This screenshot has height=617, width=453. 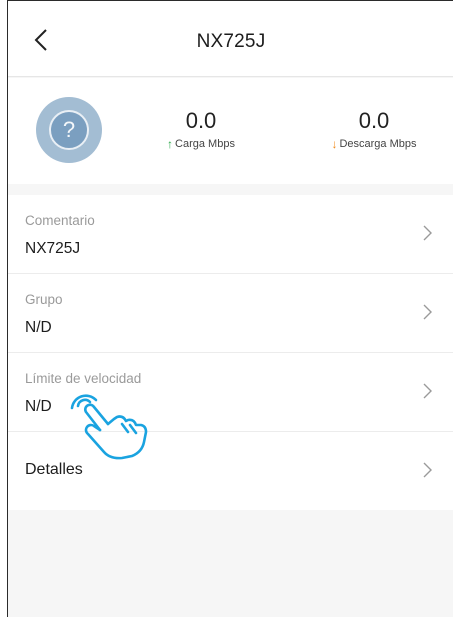 What do you see at coordinates (201, 120) in the screenshot?
I see `upload-value: 0.0` at bounding box center [201, 120].